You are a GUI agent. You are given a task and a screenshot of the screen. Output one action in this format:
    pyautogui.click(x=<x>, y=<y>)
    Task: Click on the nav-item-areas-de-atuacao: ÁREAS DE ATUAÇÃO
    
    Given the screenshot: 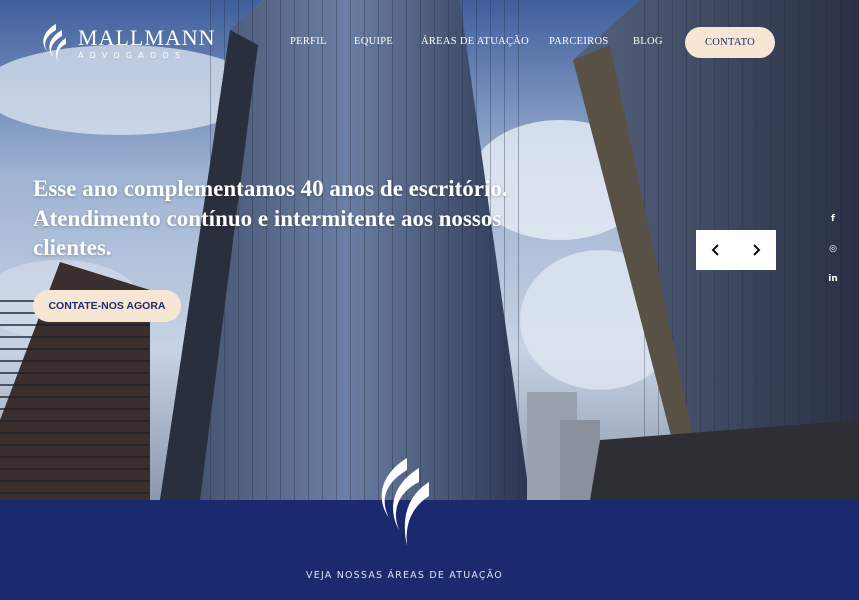 What is the action you would take?
    pyautogui.click(x=475, y=41)
    